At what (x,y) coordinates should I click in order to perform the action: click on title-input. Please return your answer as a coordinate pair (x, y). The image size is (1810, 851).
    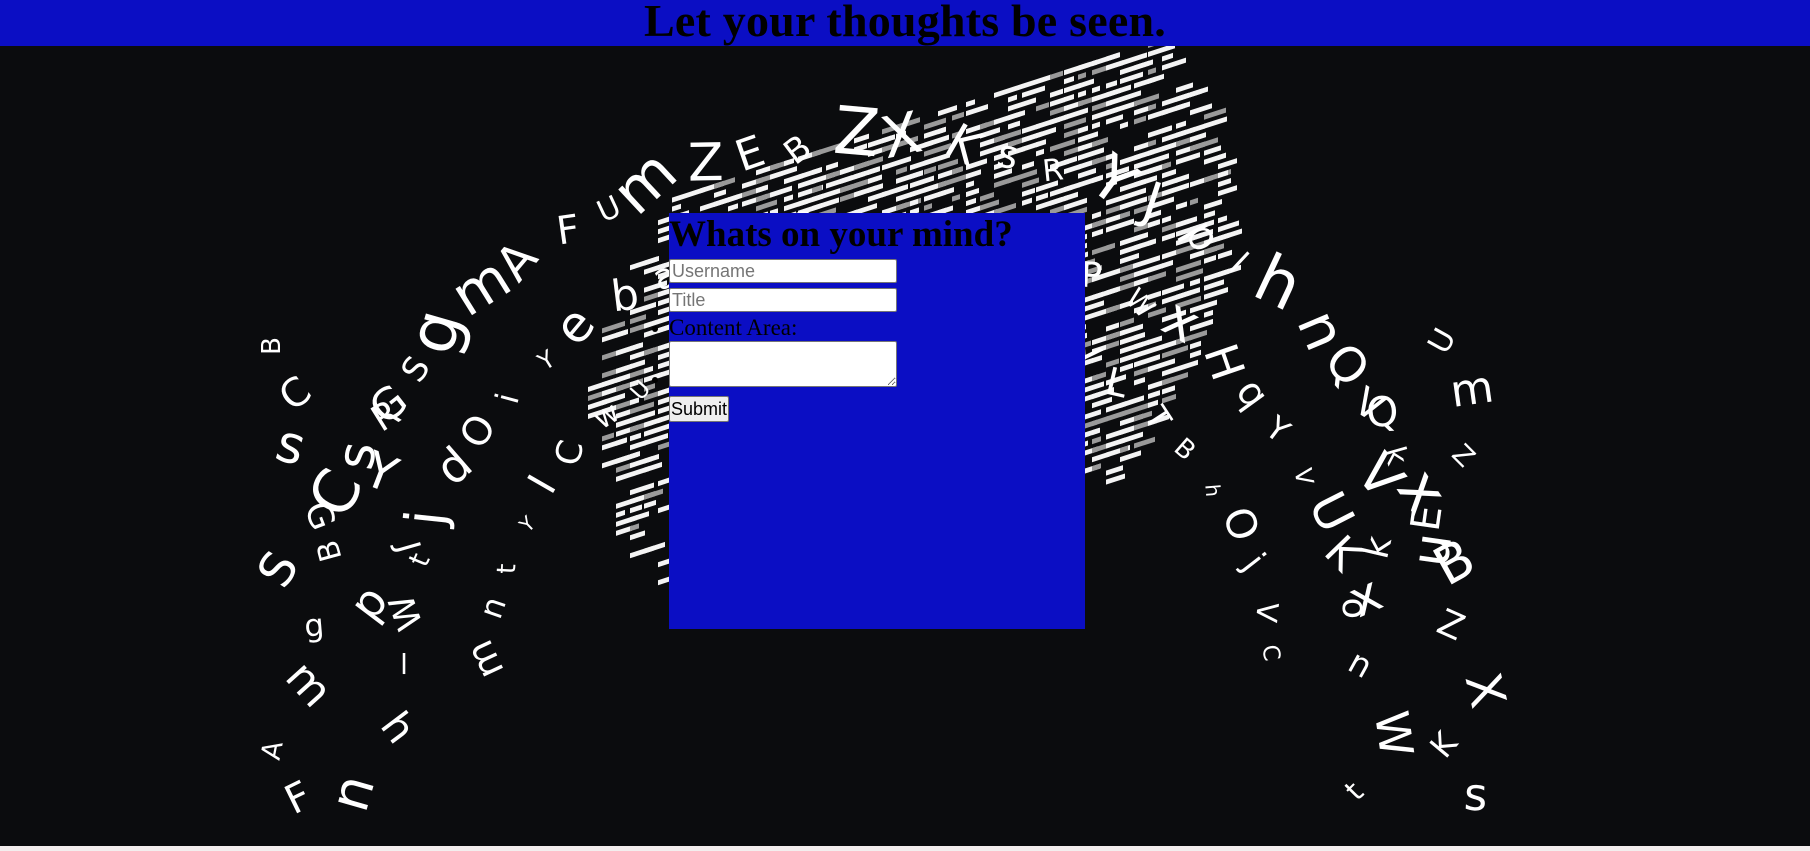
    Looking at the image, I should click on (783, 300).